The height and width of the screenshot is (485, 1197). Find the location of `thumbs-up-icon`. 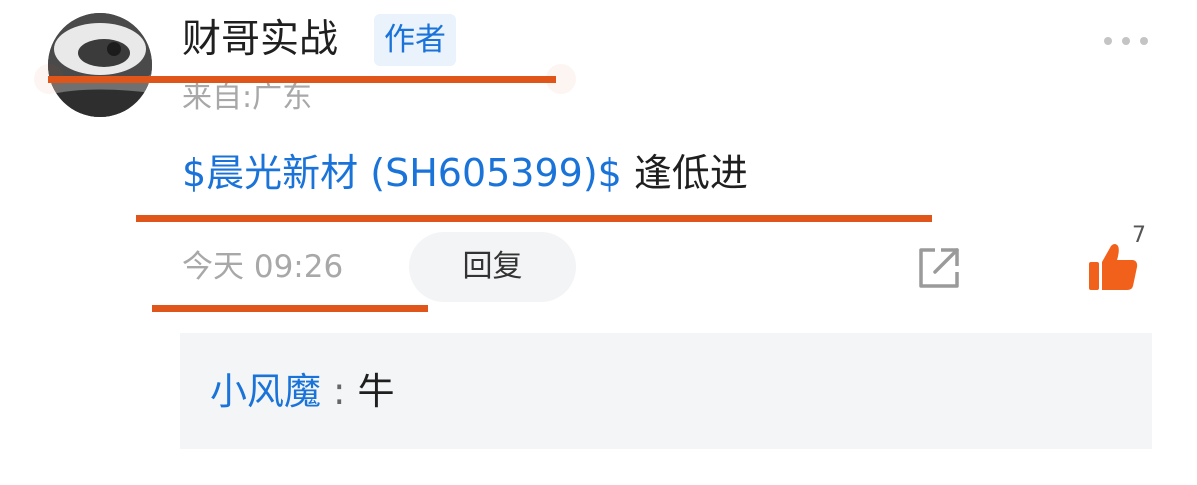

thumbs-up-icon is located at coordinates (1113, 267).